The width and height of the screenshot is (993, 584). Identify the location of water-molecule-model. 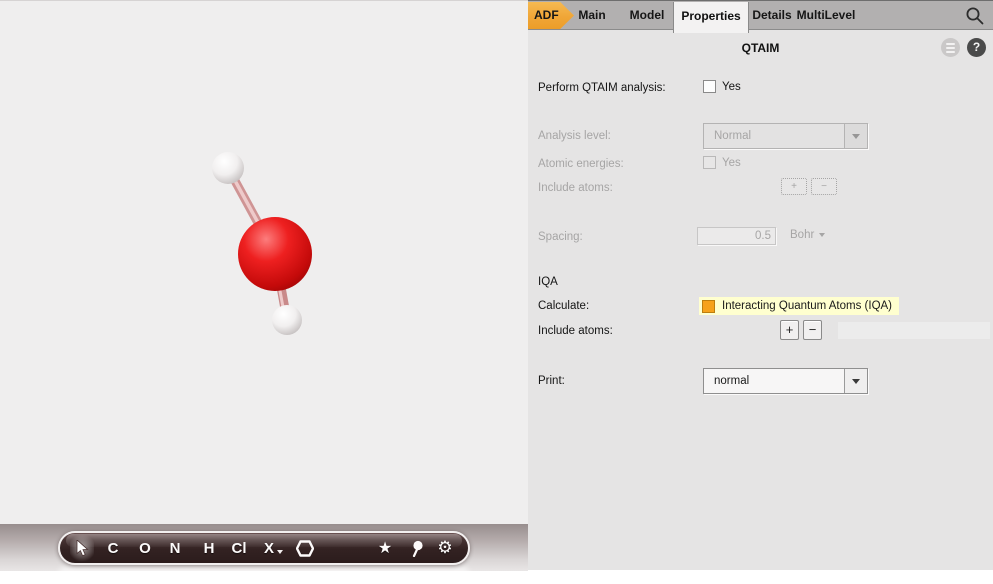
(262, 243).